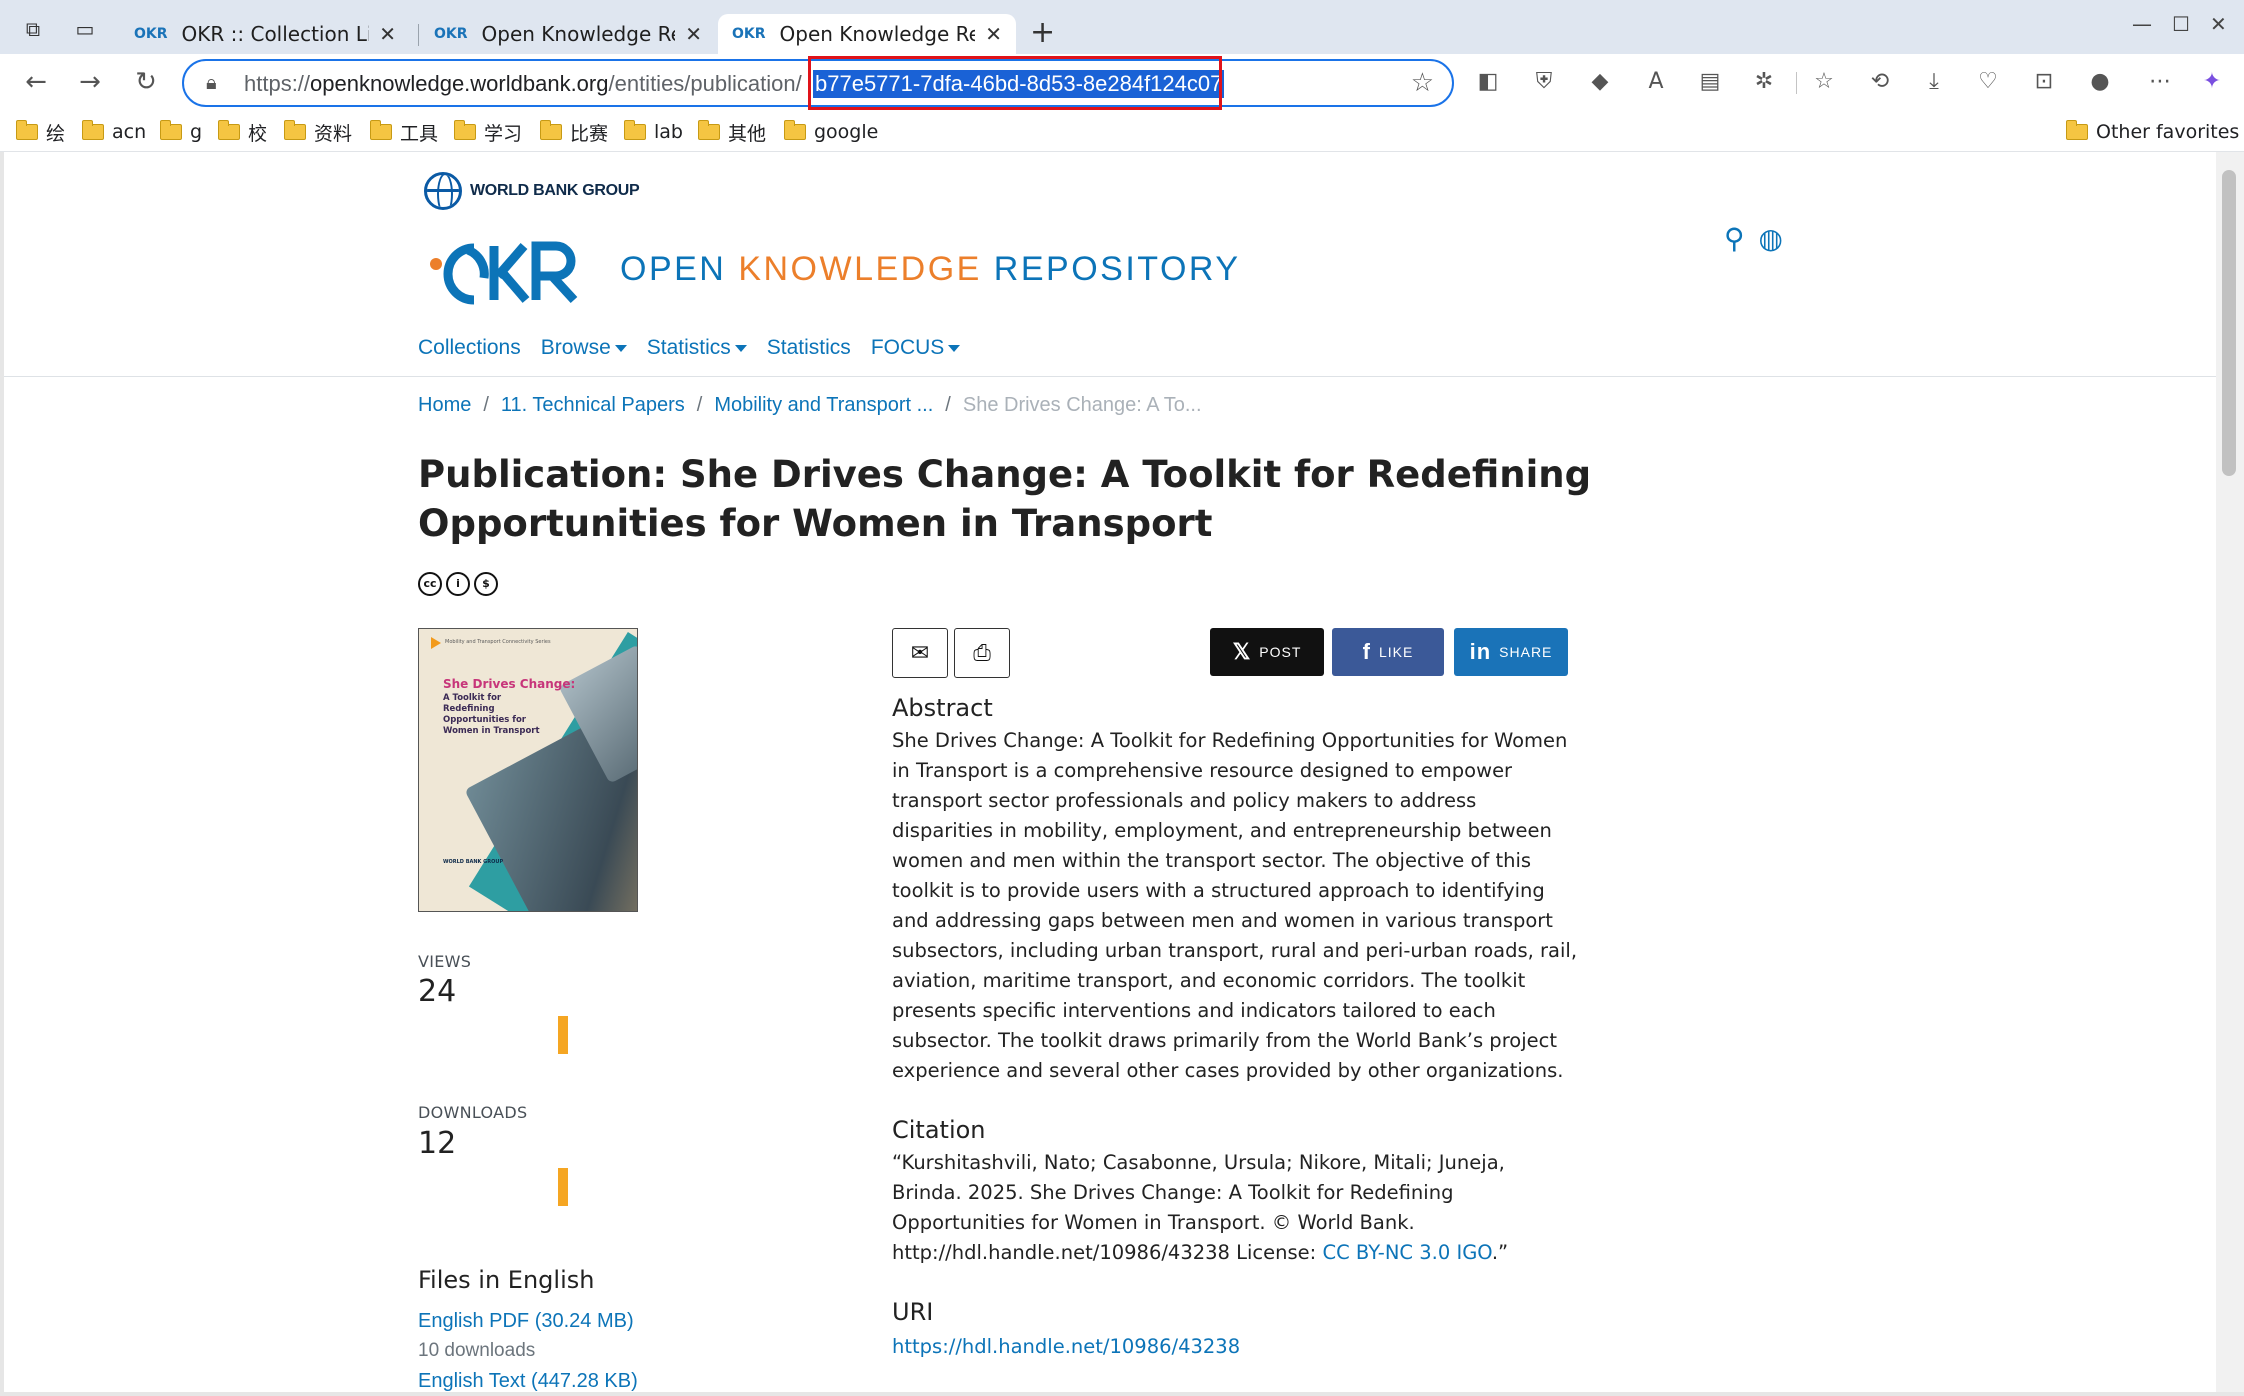 This screenshot has height=1396, width=2244. What do you see at coordinates (809, 348) in the screenshot?
I see `nav-statistics: Statistics` at bounding box center [809, 348].